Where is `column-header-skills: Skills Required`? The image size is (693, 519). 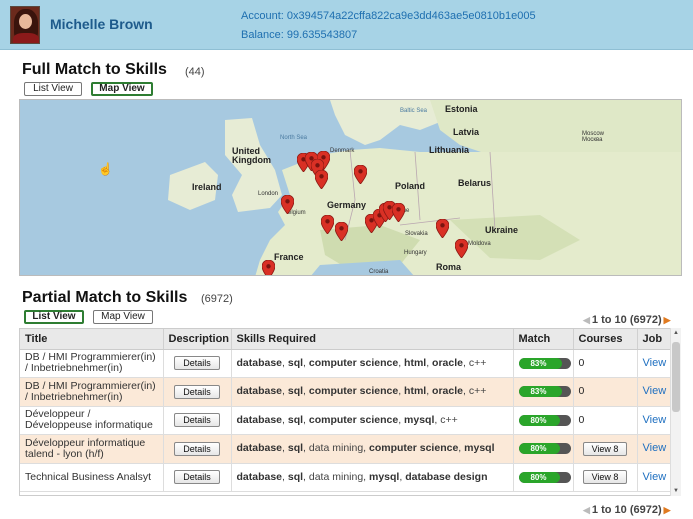
column-header-skills: Skills Required is located at coordinates (372, 339).